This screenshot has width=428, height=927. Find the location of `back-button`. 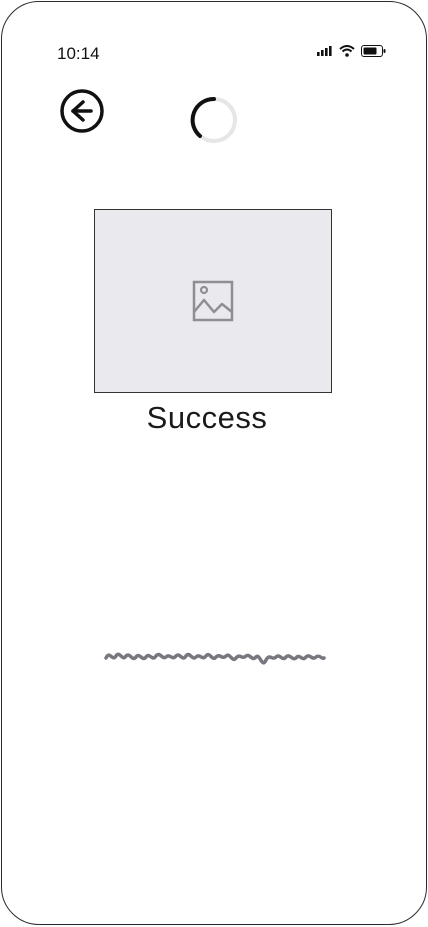

back-button is located at coordinates (83, 112).